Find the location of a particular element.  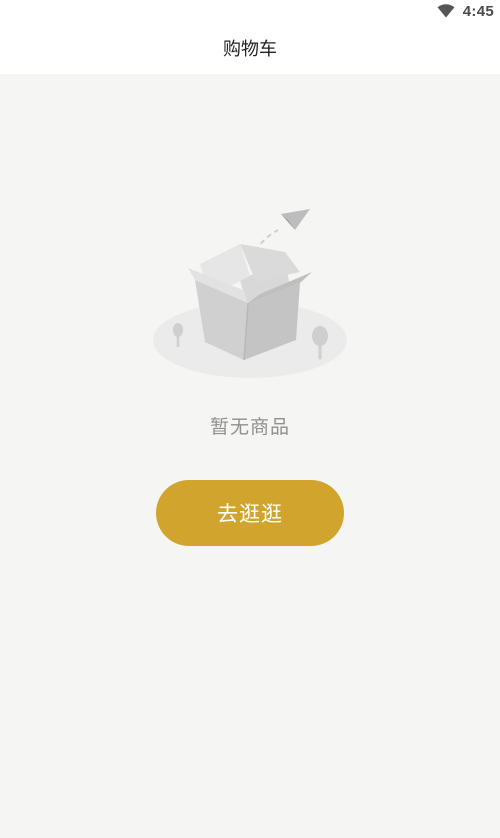

empty-box-icon is located at coordinates (250, 293).